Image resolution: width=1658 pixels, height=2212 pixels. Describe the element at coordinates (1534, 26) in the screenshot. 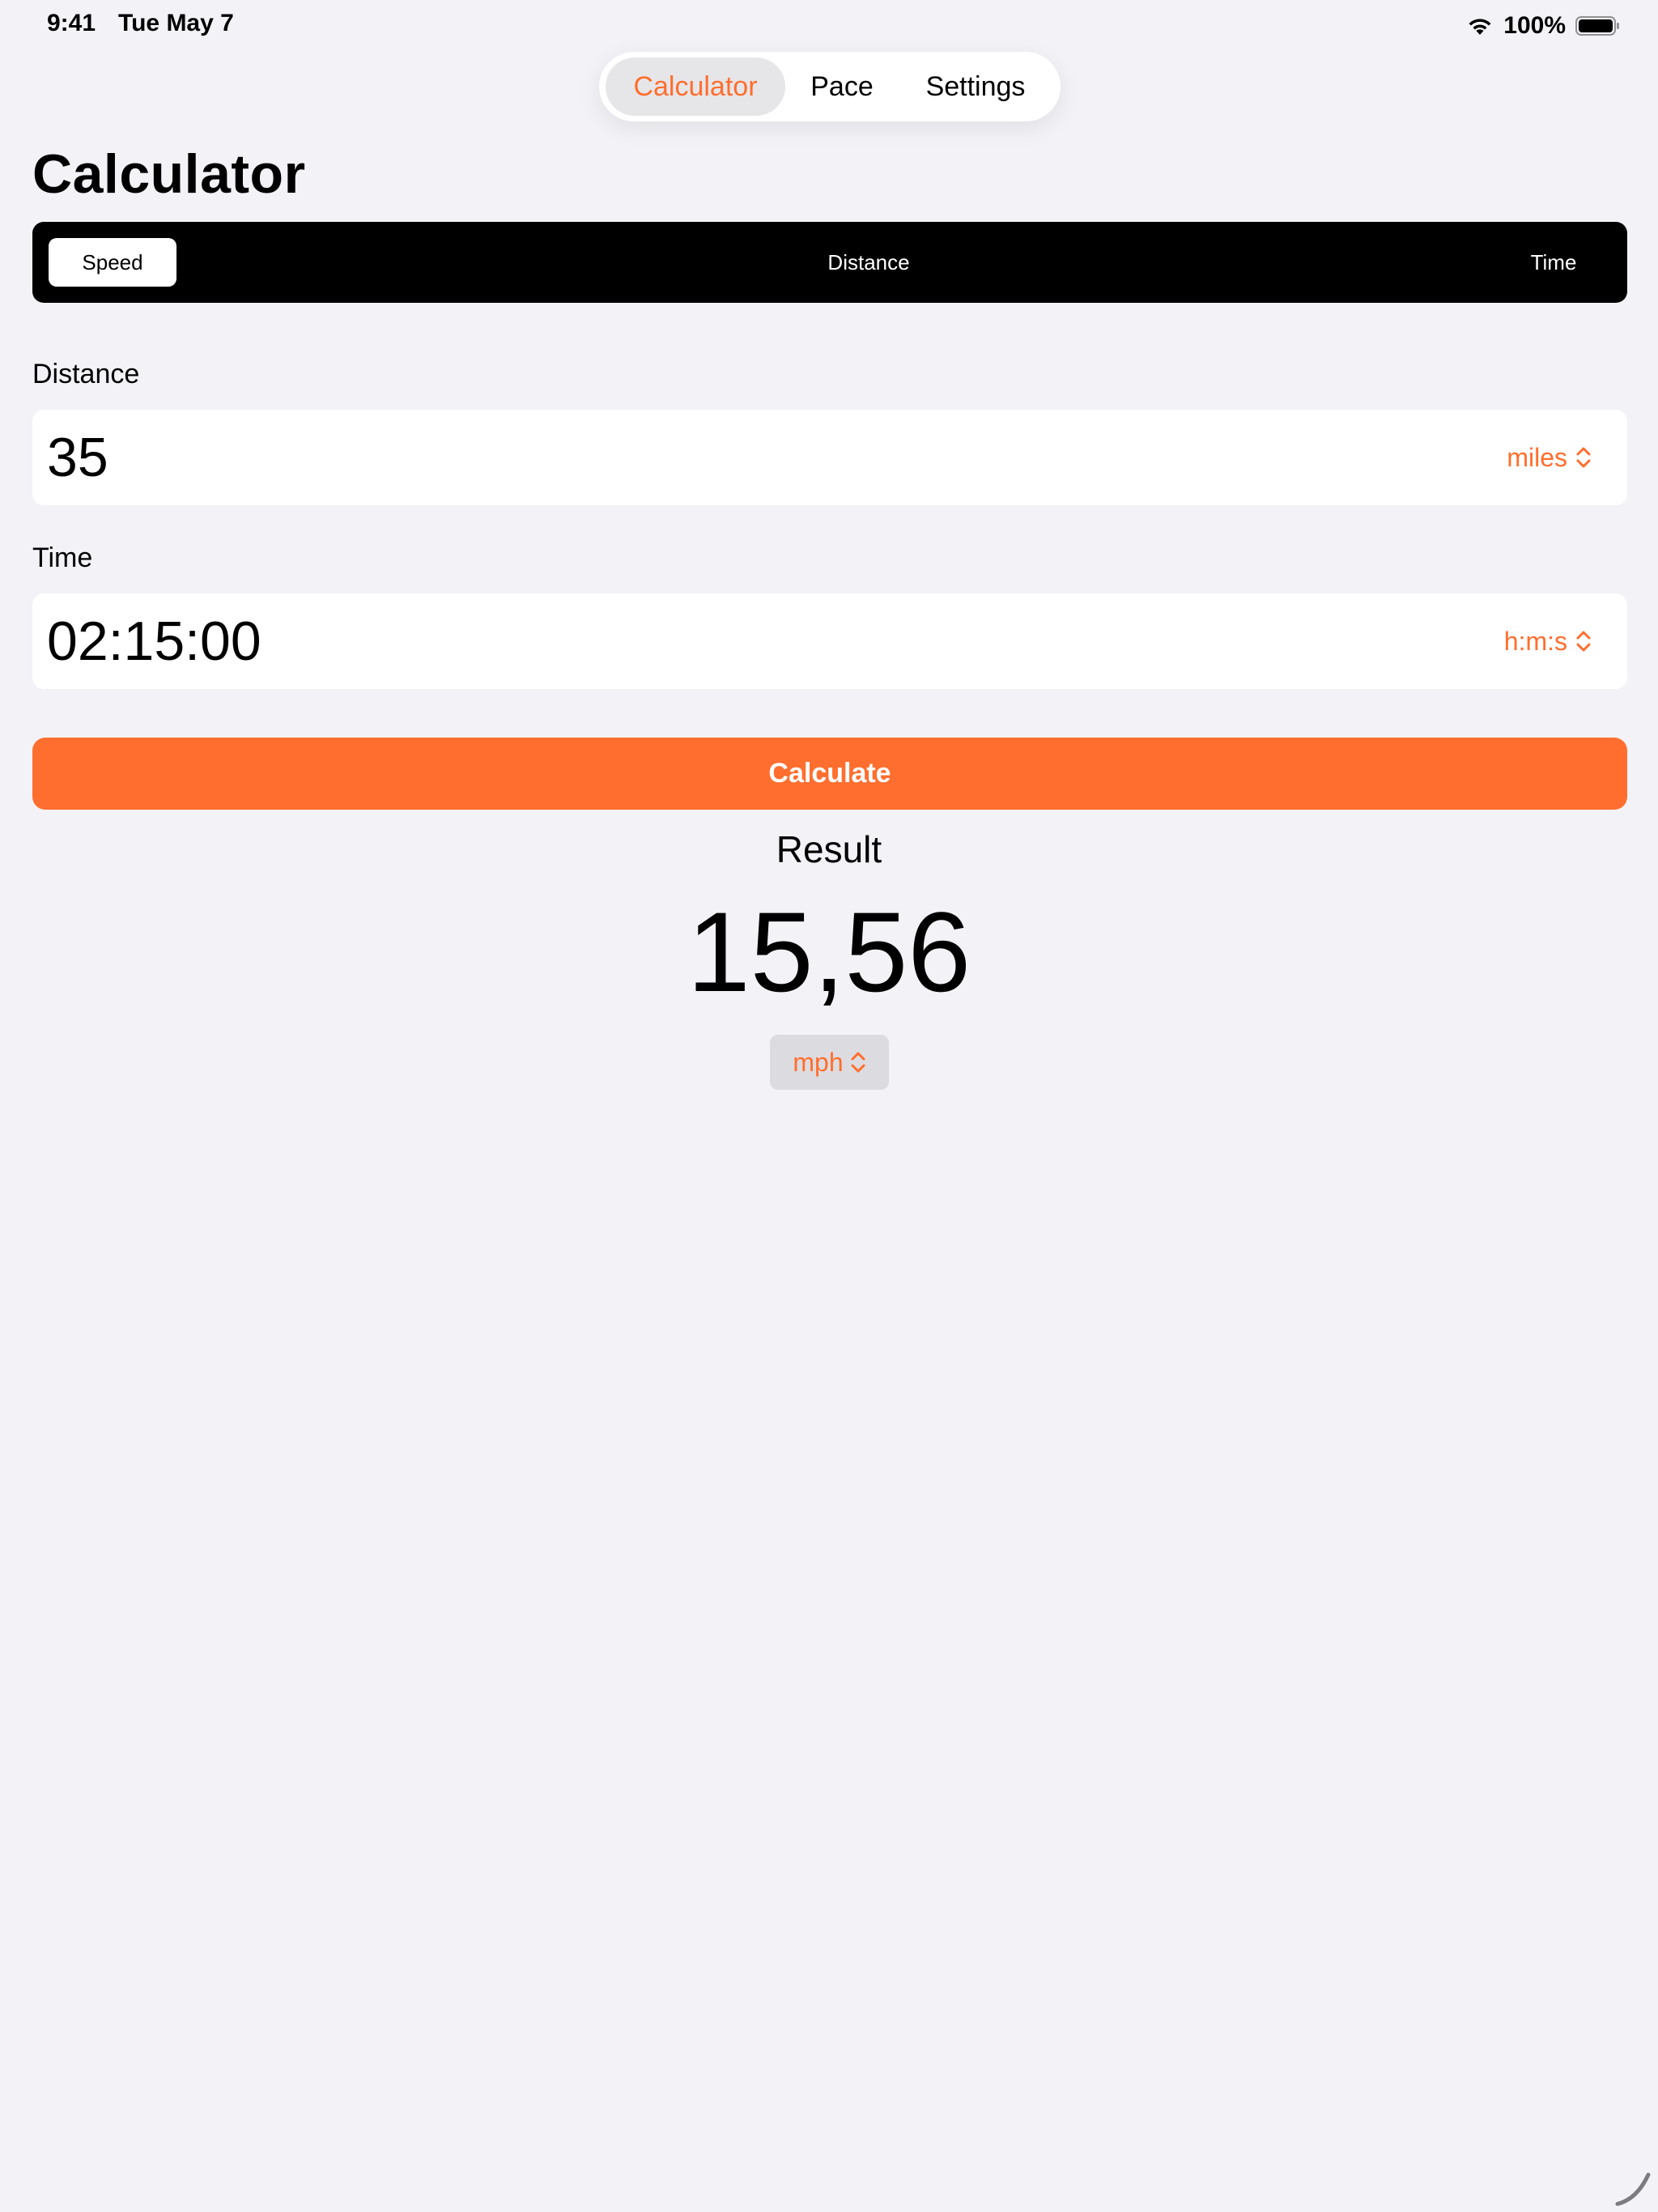

I see `battery-percent: 100%` at that location.